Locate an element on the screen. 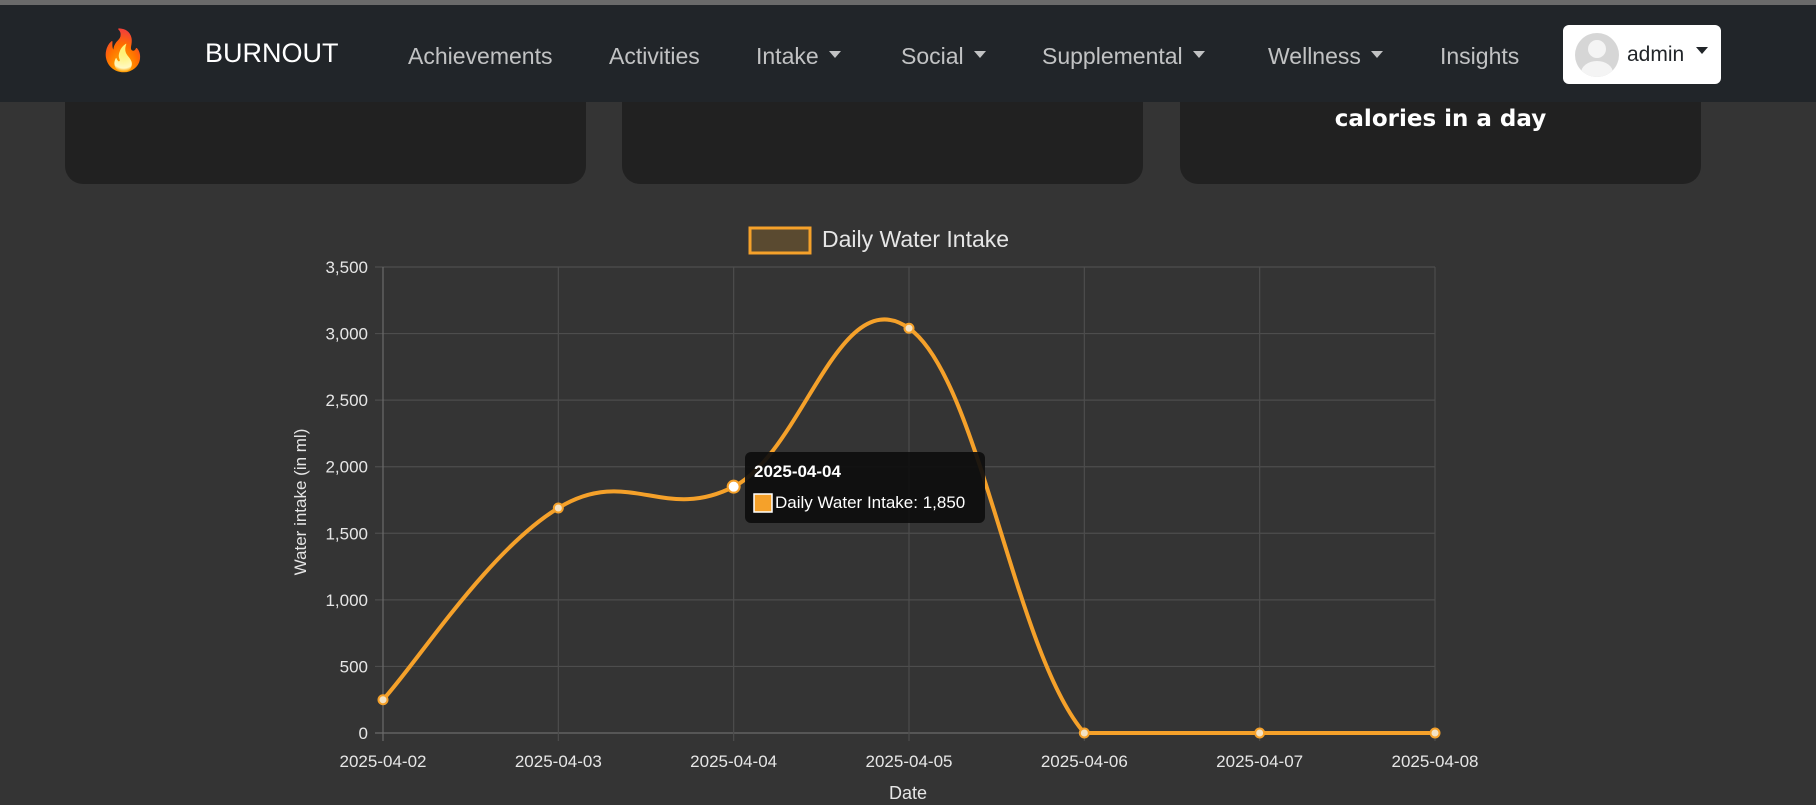 The height and width of the screenshot is (805, 1816). y-tick-label: 1,500 is located at coordinates (346, 533).